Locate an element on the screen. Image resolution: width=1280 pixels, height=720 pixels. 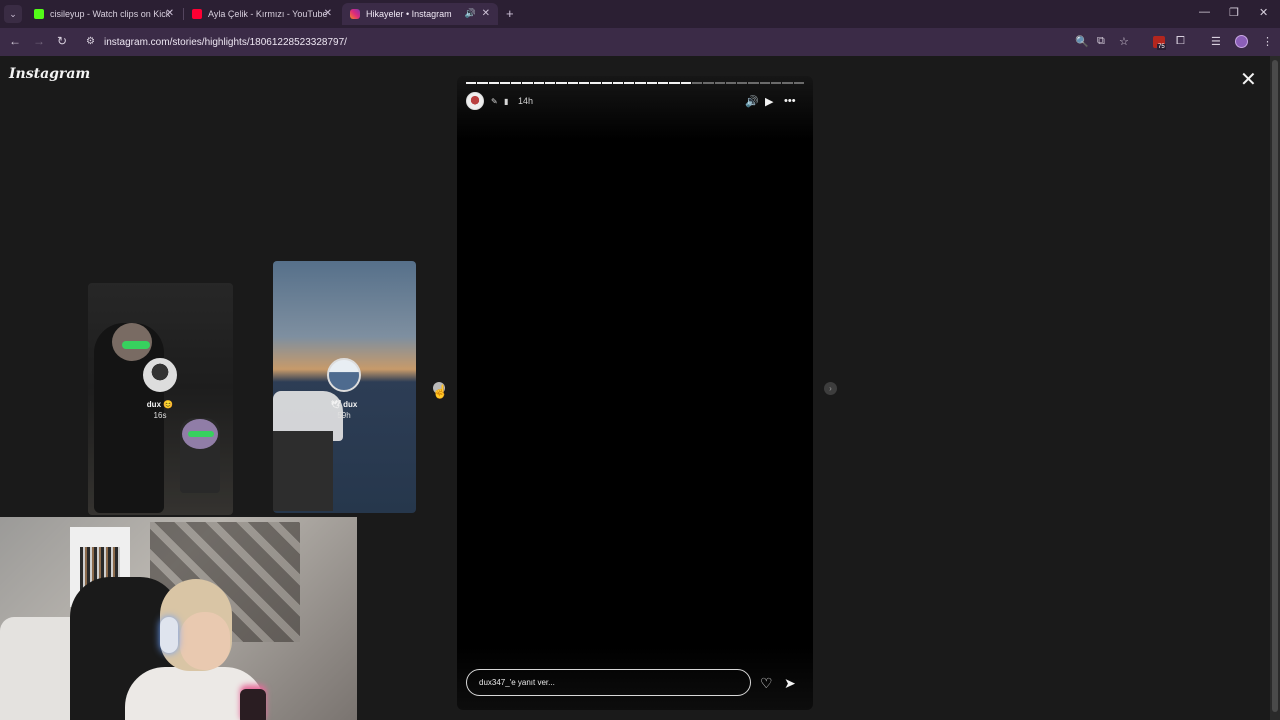
tab-instagram: Hikayeler • Instagram 🔊 ✕ is located at coordinates (420, 14).